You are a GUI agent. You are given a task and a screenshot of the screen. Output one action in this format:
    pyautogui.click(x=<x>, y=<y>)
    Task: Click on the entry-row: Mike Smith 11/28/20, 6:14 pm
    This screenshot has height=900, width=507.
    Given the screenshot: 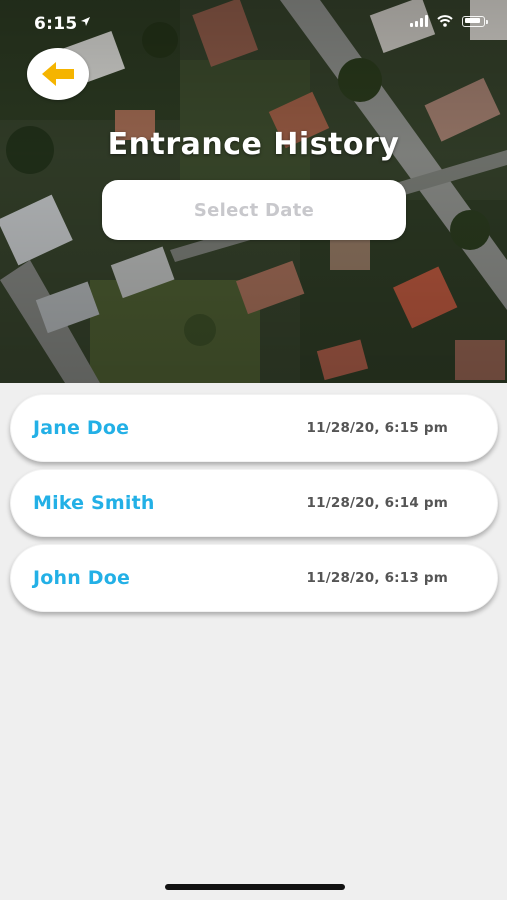 What is the action you would take?
    pyautogui.click(x=254, y=503)
    